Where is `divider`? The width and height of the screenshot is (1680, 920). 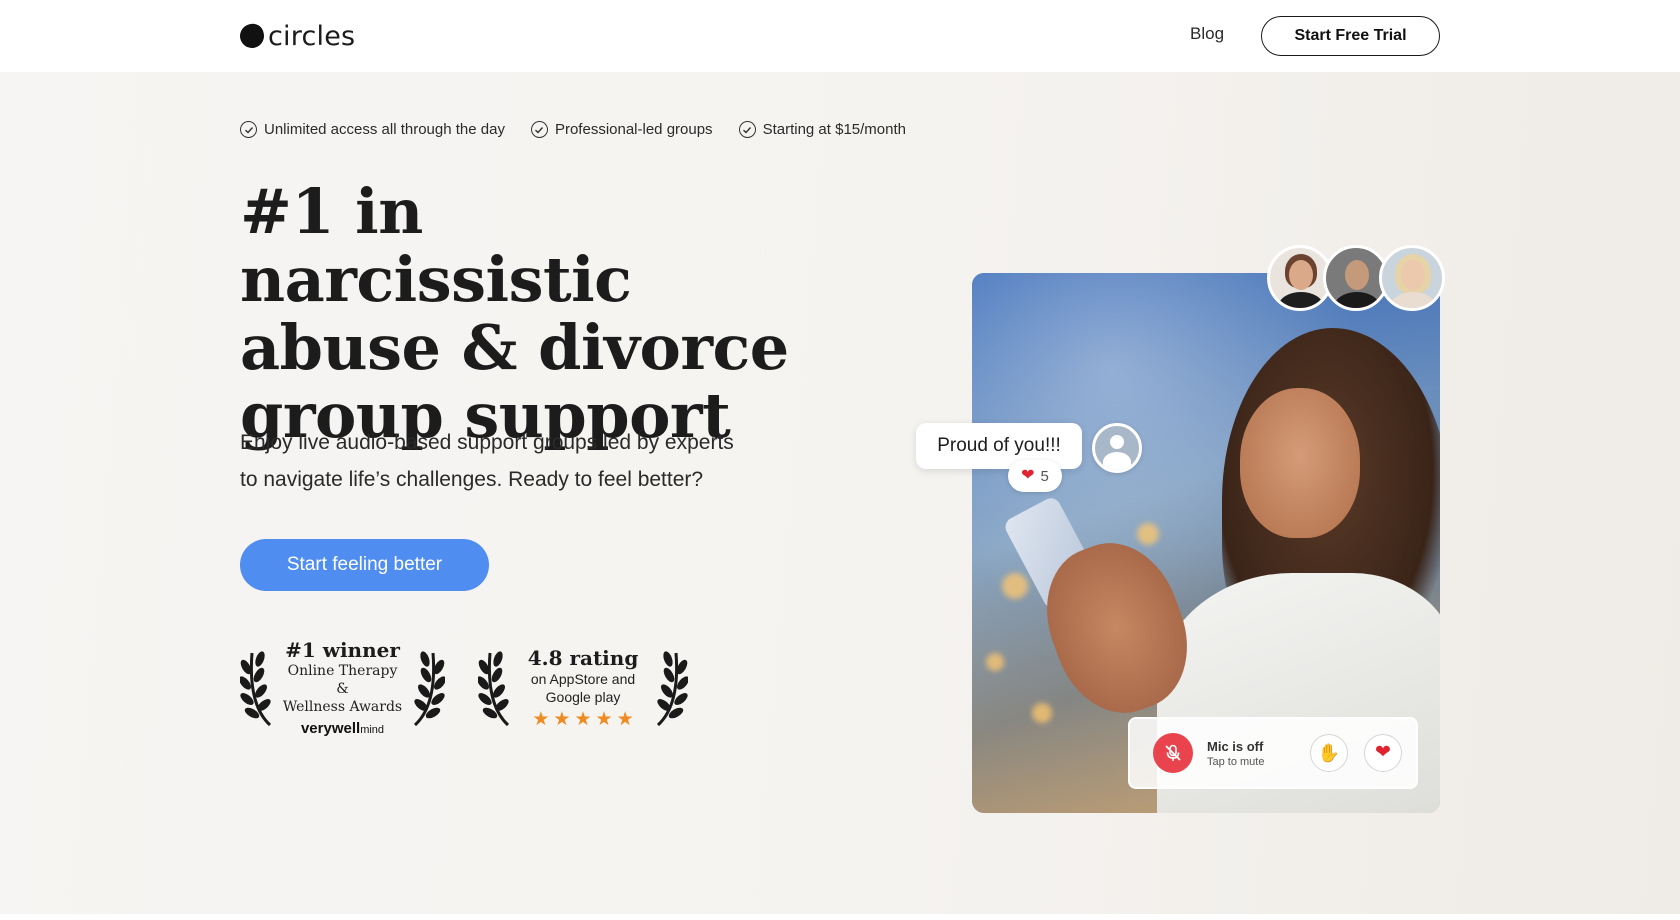
divider is located at coordinates (840, 917).